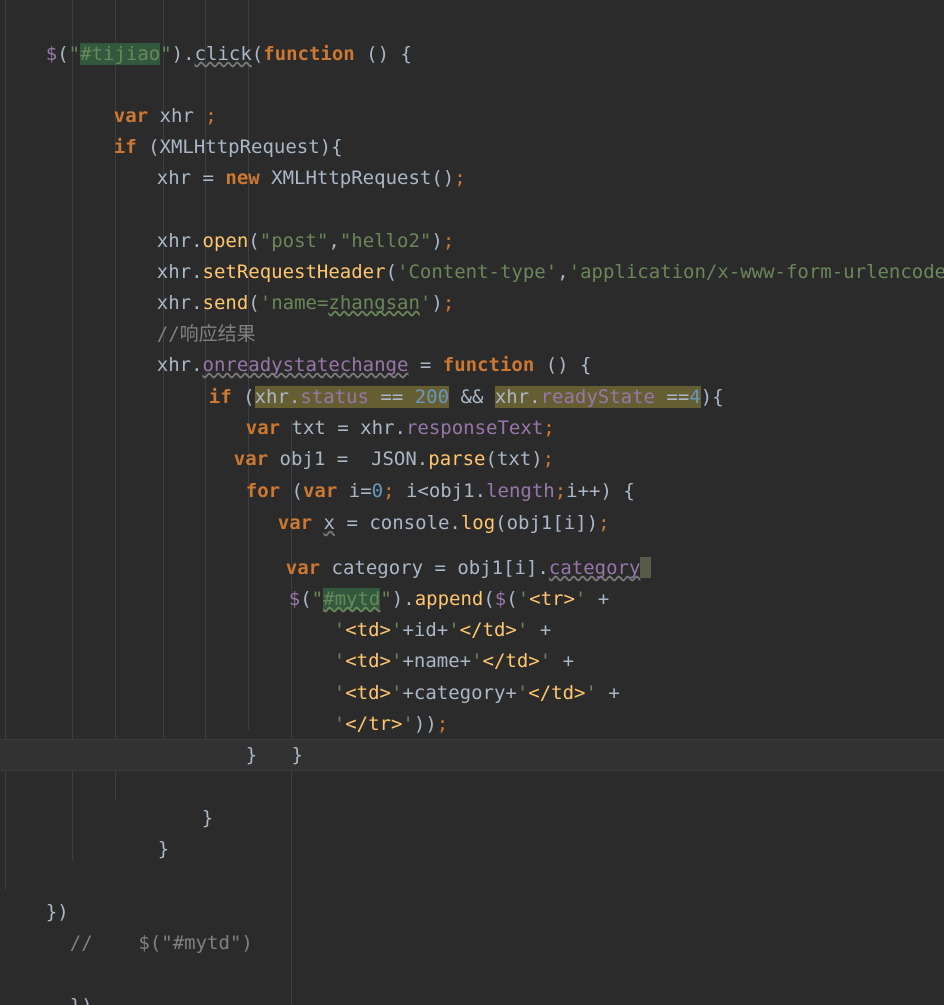  I want to click on click-method: click, so click(223, 54).